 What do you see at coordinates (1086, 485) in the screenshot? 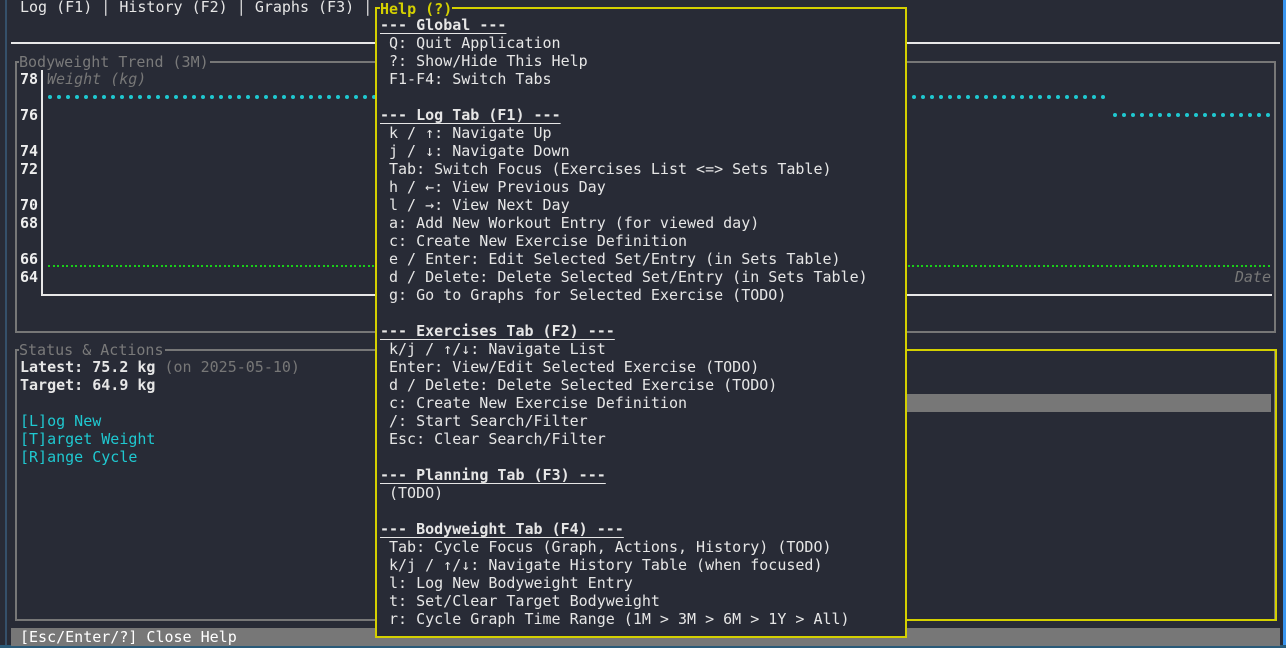
I see `history-panel` at bounding box center [1086, 485].